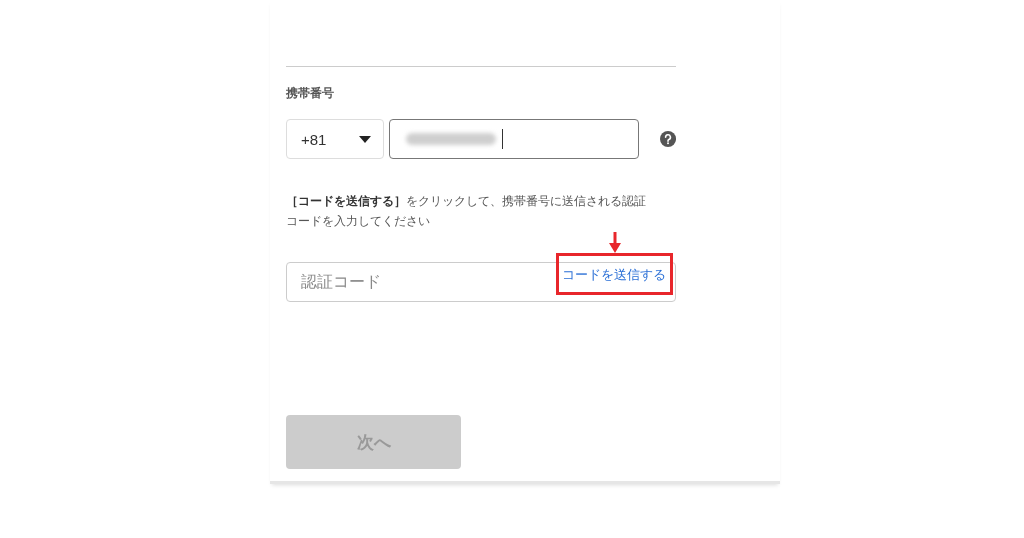 The image size is (1024, 538). I want to click on country-code-dropdown: +81, so click(335, 139).